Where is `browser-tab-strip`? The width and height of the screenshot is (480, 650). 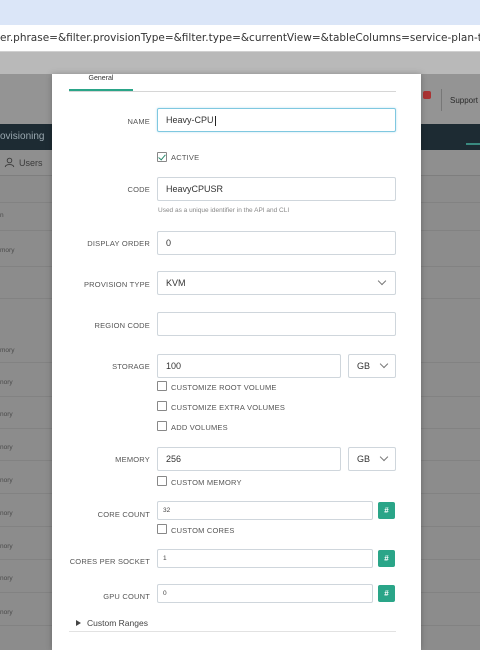 browser-tab-strip is located at coordinates (240, 12).